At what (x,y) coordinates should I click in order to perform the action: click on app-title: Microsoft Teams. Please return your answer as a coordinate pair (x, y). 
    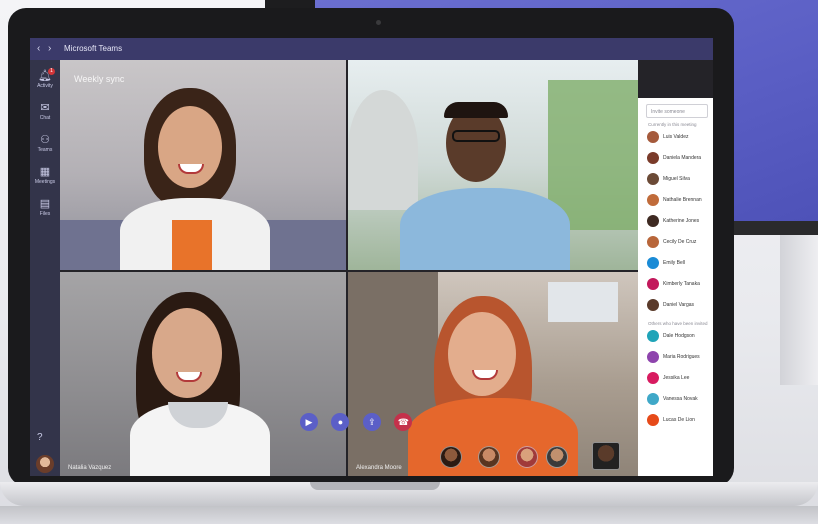
    Looking at the image, I should click on (93, 48).